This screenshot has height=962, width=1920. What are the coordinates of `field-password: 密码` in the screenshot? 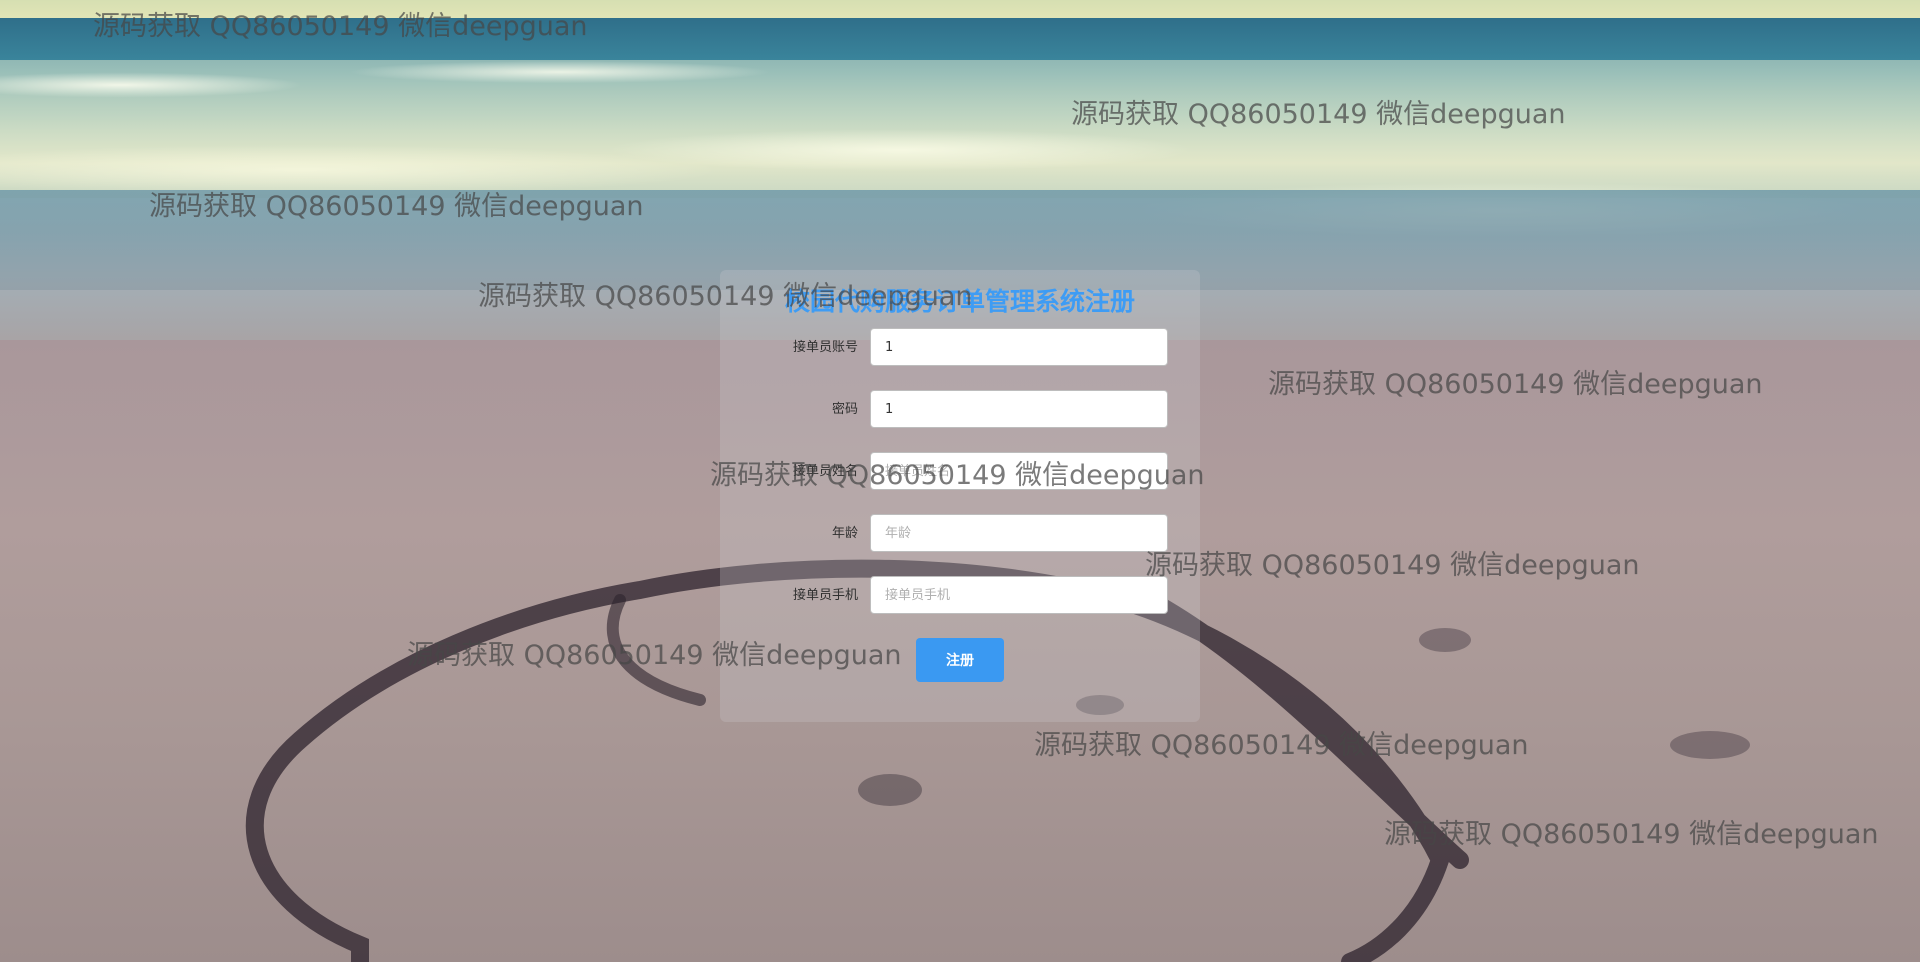 It's located at (960, 410).